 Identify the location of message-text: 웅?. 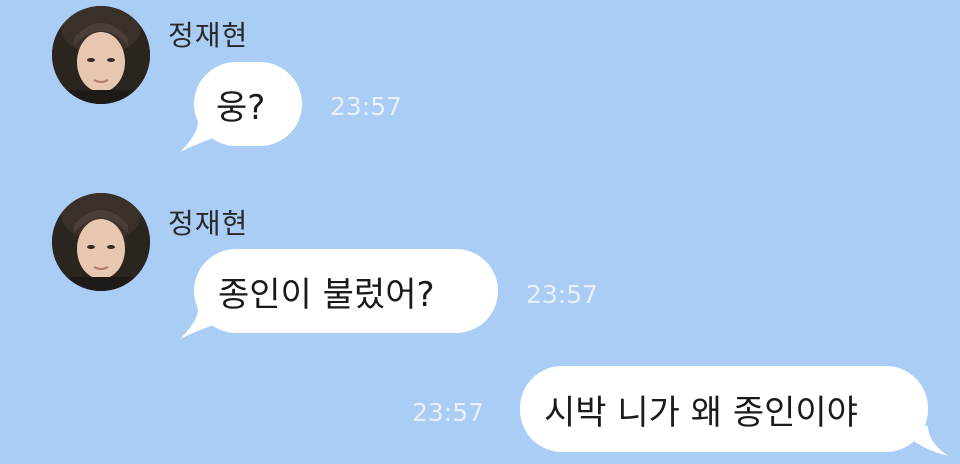
(241, 107).